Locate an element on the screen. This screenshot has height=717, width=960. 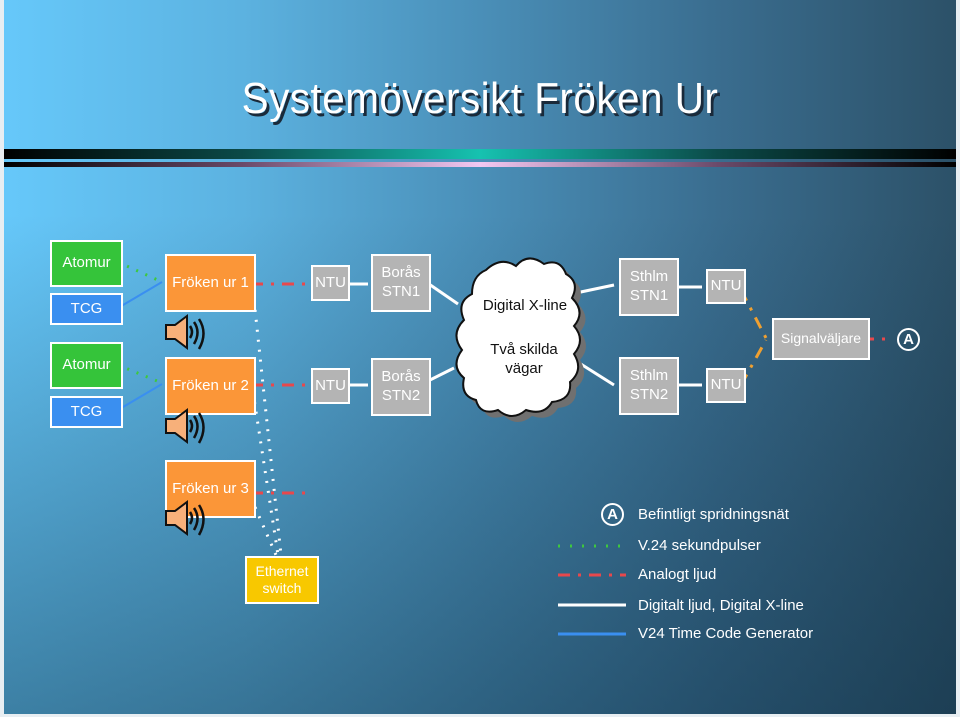
froken-ur-1-box: Fröken ur 1 is located at coordinates (210, 283).